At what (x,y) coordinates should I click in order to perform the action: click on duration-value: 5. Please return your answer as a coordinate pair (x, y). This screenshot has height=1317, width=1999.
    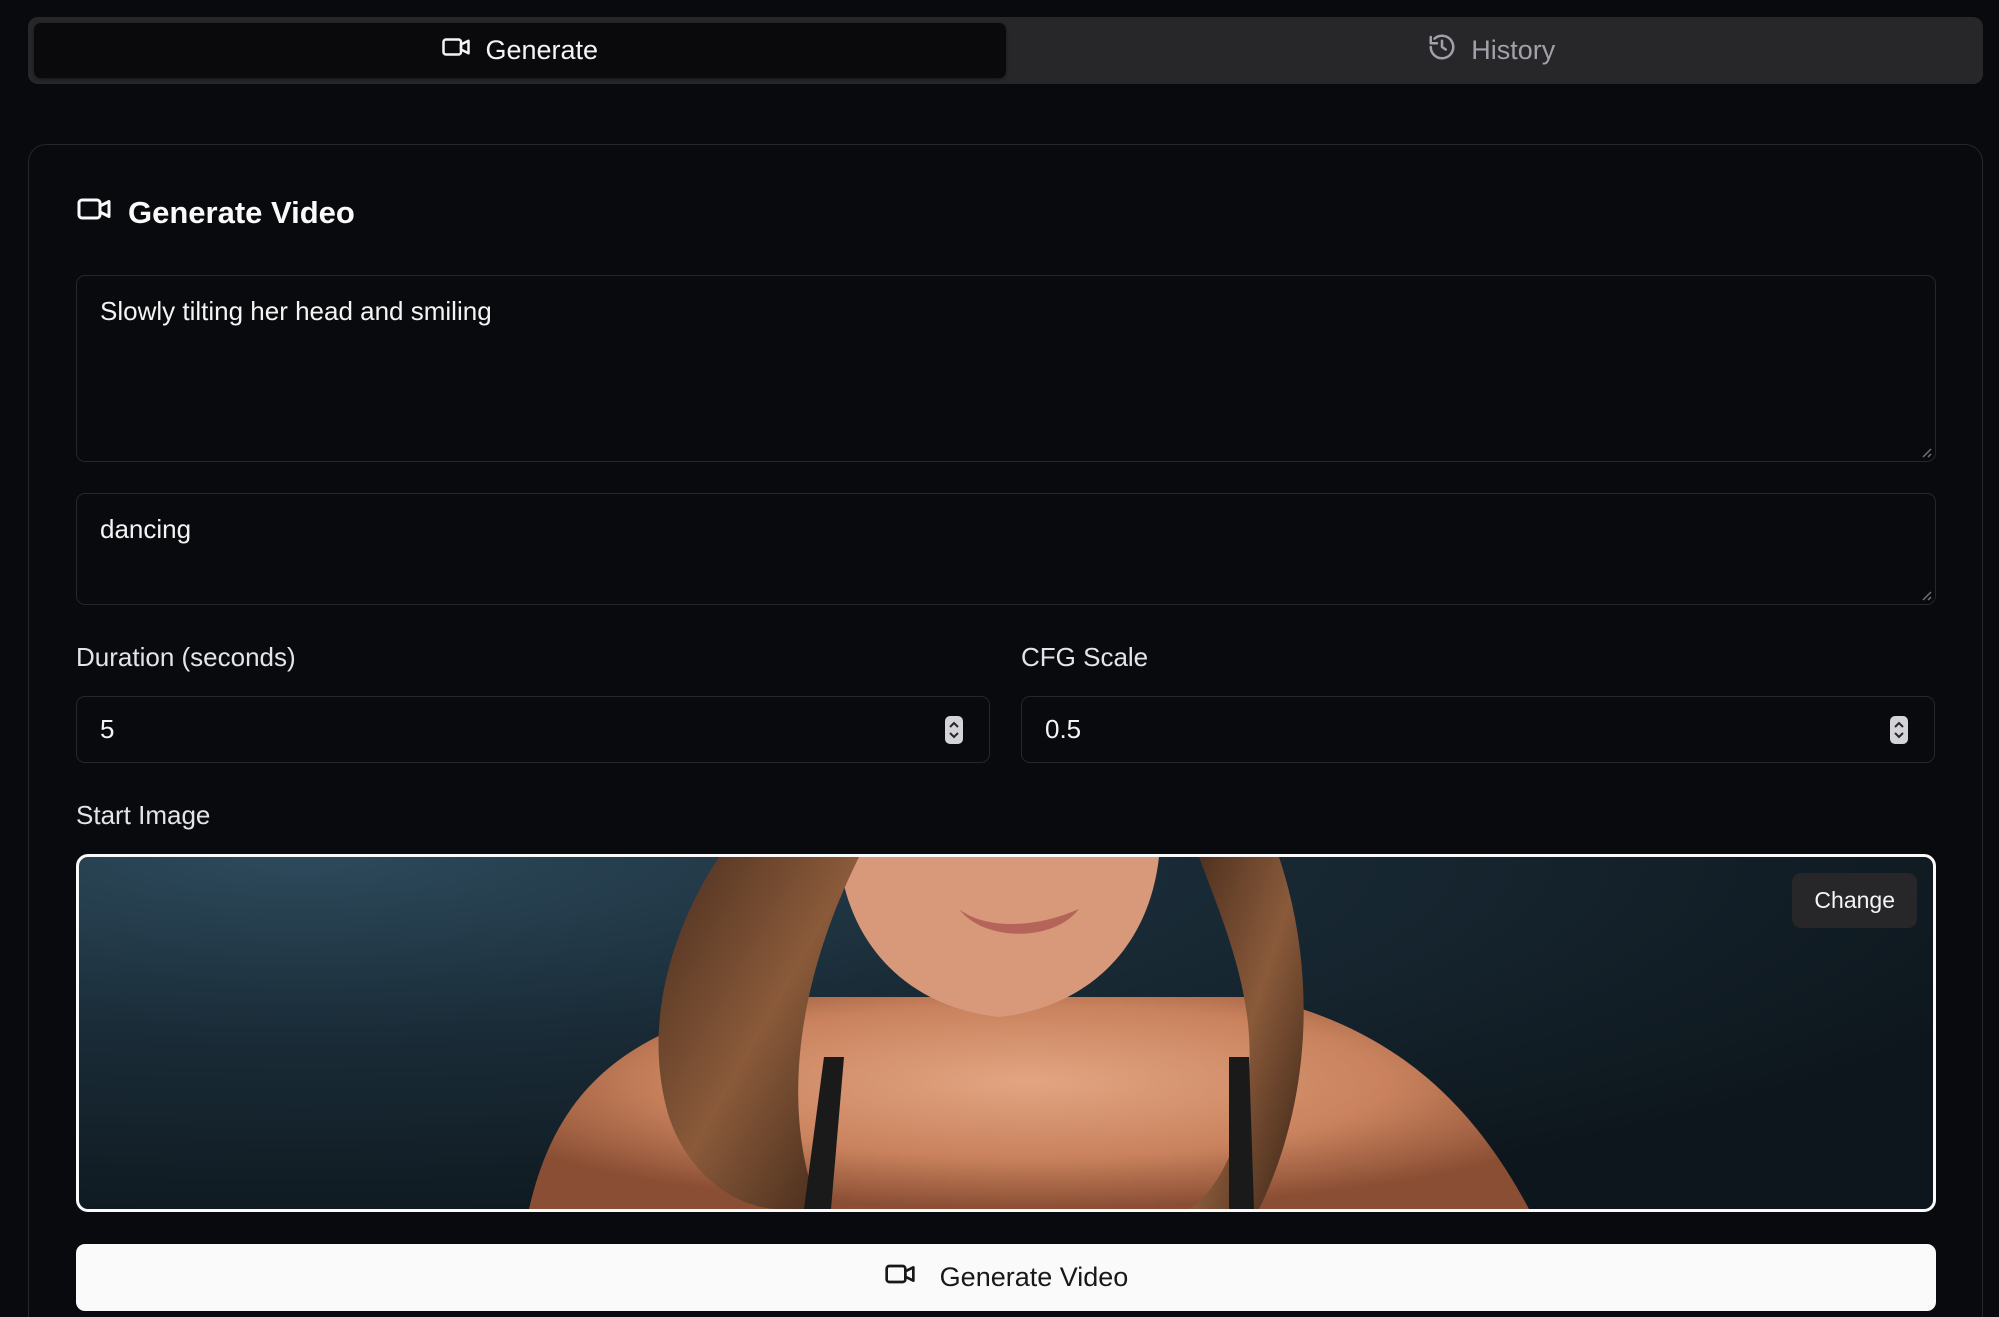
    Looking at the image, I should click on (107, 729).